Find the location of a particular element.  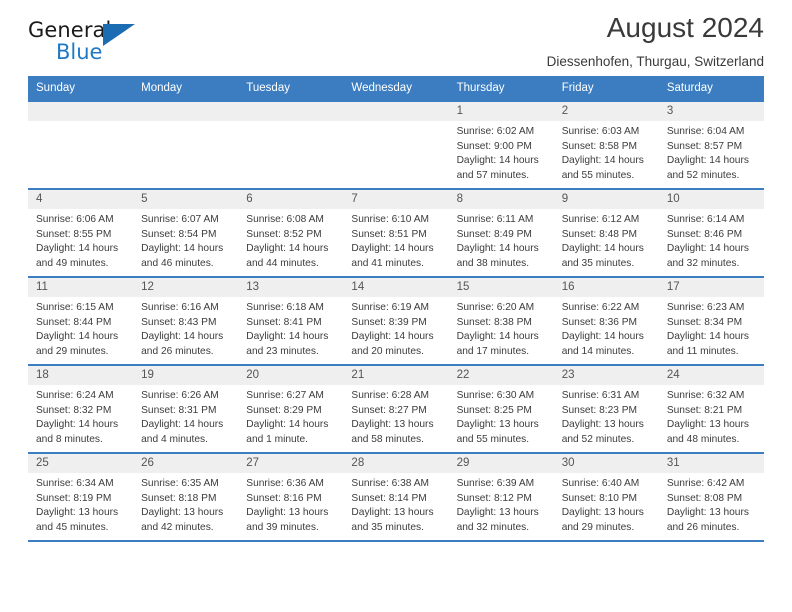

sunrise-text: Sunrise: 6:04 AM is located at coordinates (705, 131).